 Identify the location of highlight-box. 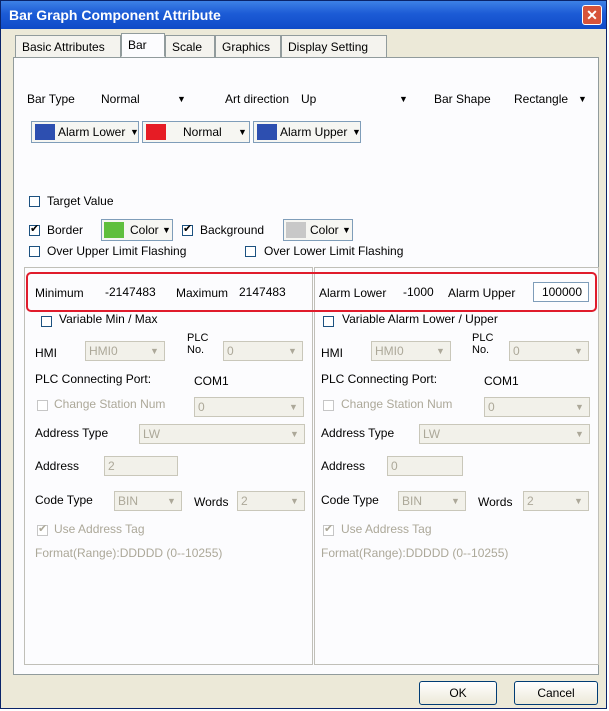
(311, 292).